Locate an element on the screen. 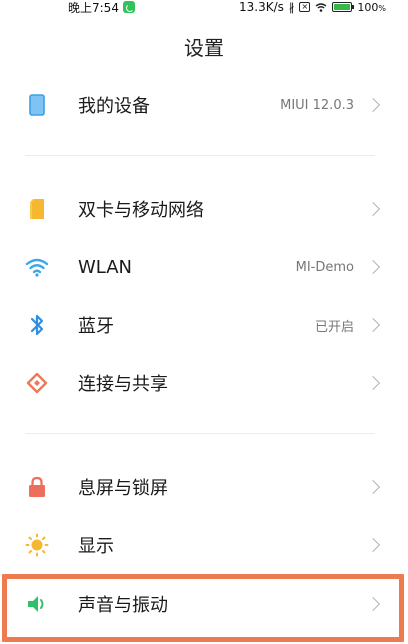  row-bluetooth: 蓝牙 已开启 is located at coordinates (204, 325).